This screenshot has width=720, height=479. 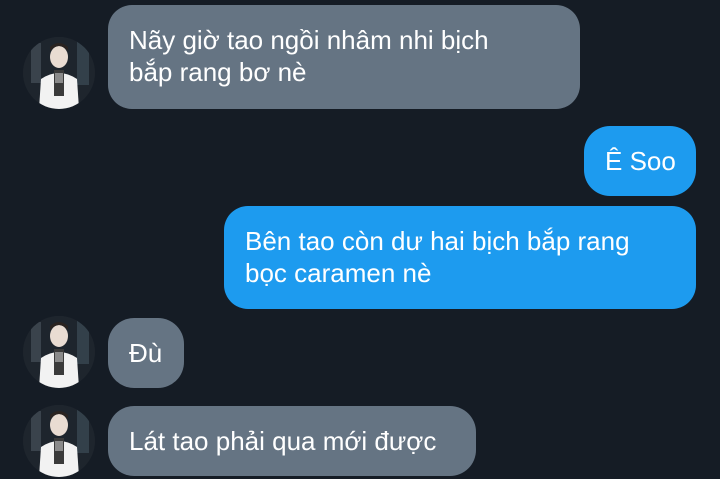 I want to click on message-text: bắp rang bơ nè, so click(x=218, y=72).